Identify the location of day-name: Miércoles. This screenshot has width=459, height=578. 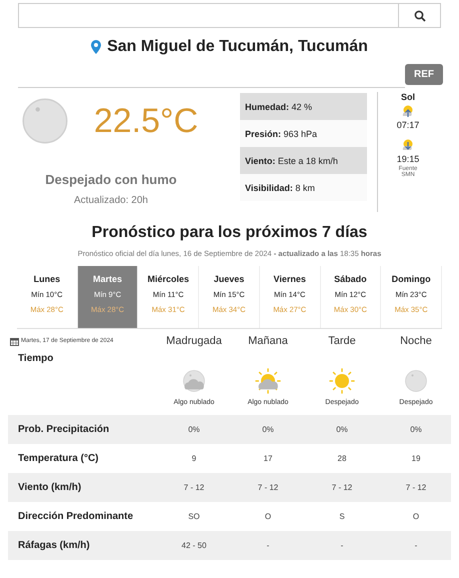
(169, 279).